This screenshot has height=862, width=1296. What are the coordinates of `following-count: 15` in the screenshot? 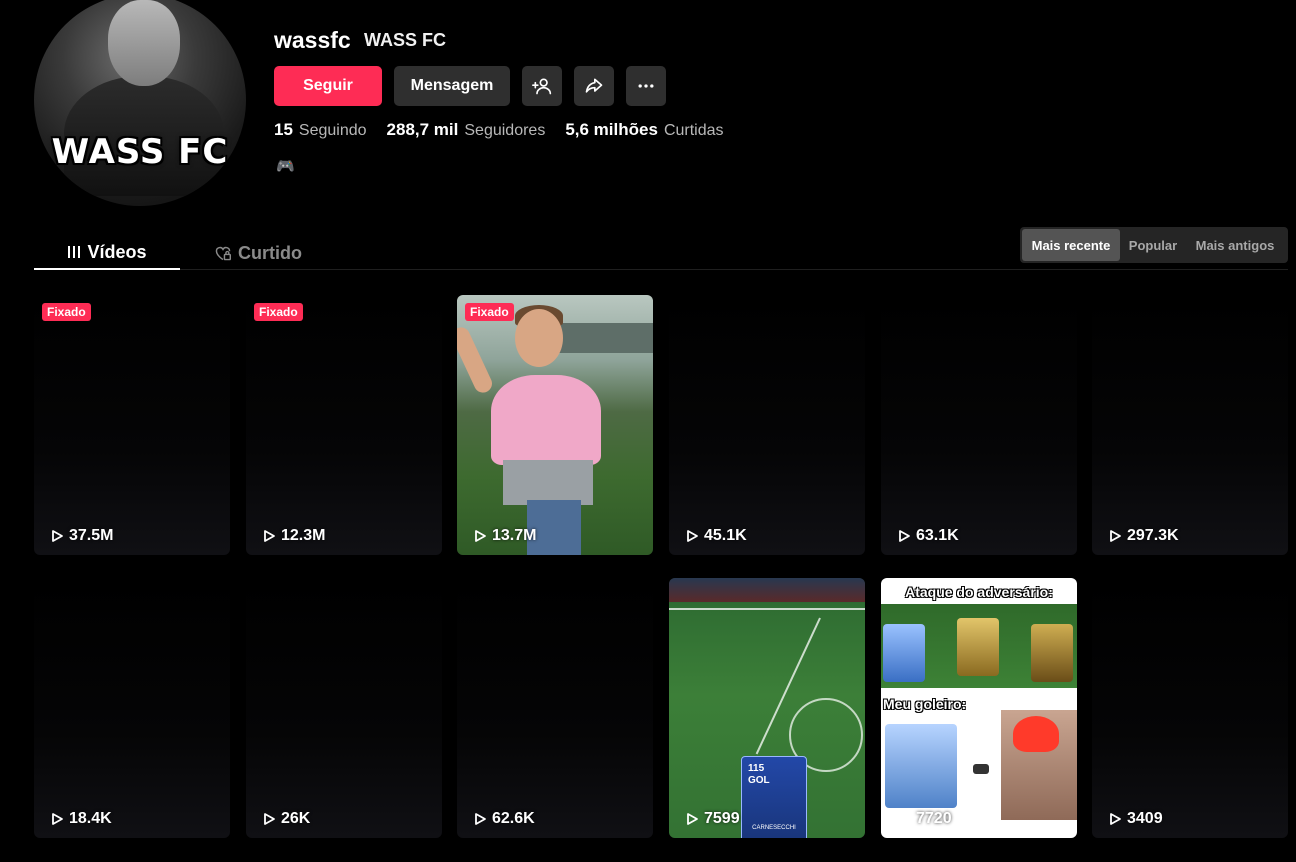 It's located at (283, 129).